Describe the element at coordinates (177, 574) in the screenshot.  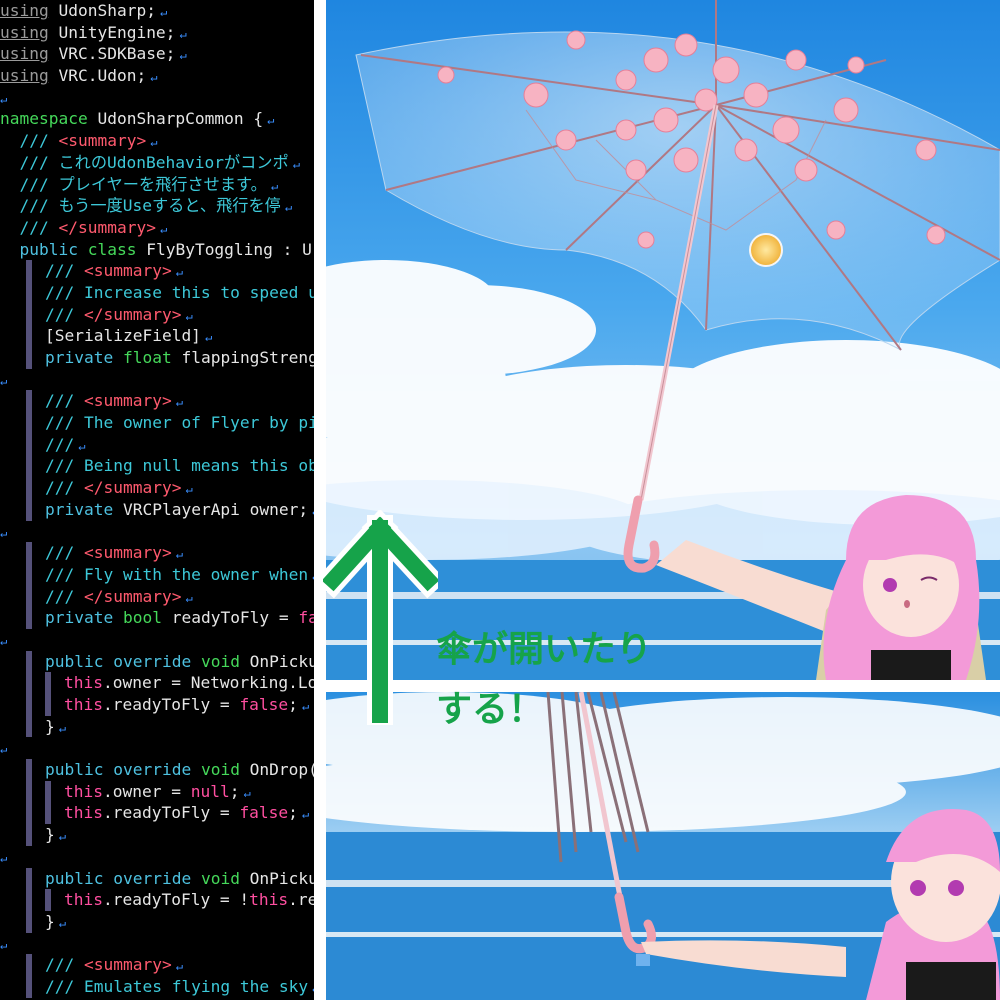
I see `code-token: /// Fly with the owner when` at that location.